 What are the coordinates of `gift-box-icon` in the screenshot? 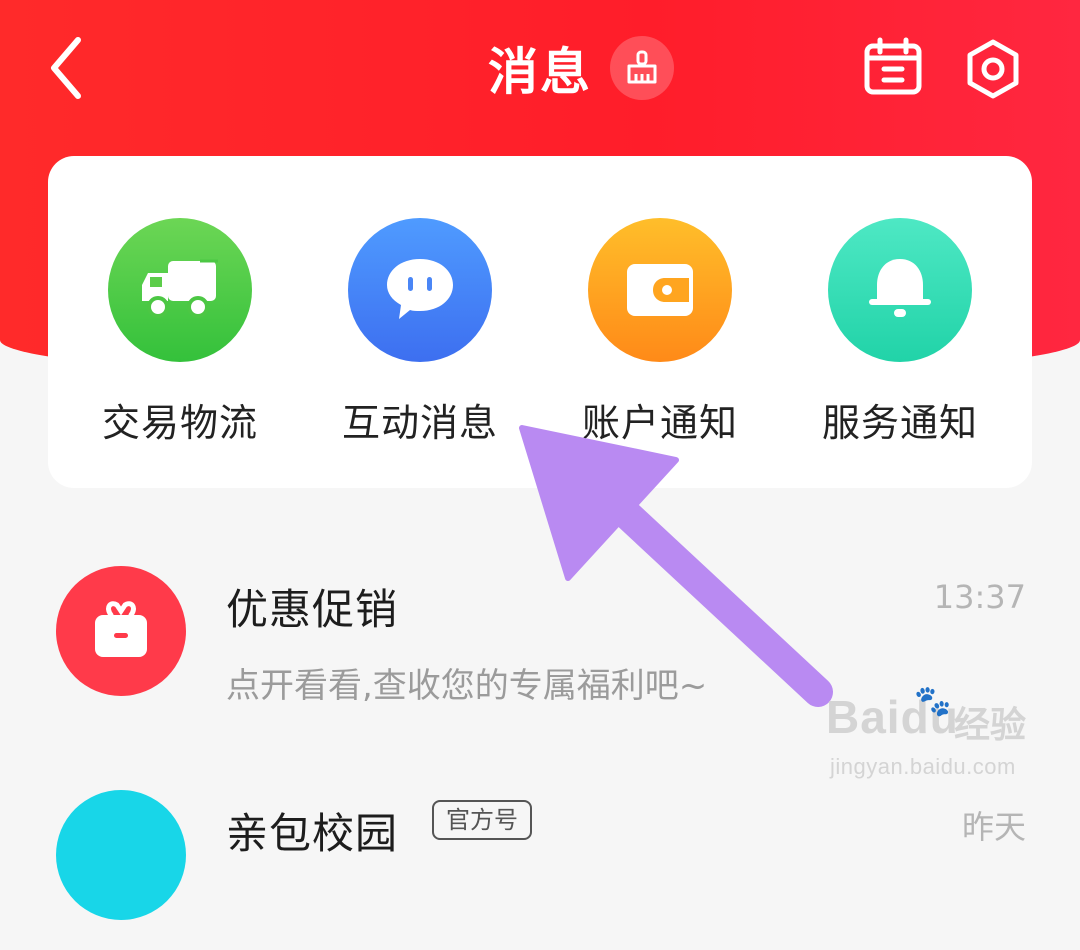 It's located at (121, 629).